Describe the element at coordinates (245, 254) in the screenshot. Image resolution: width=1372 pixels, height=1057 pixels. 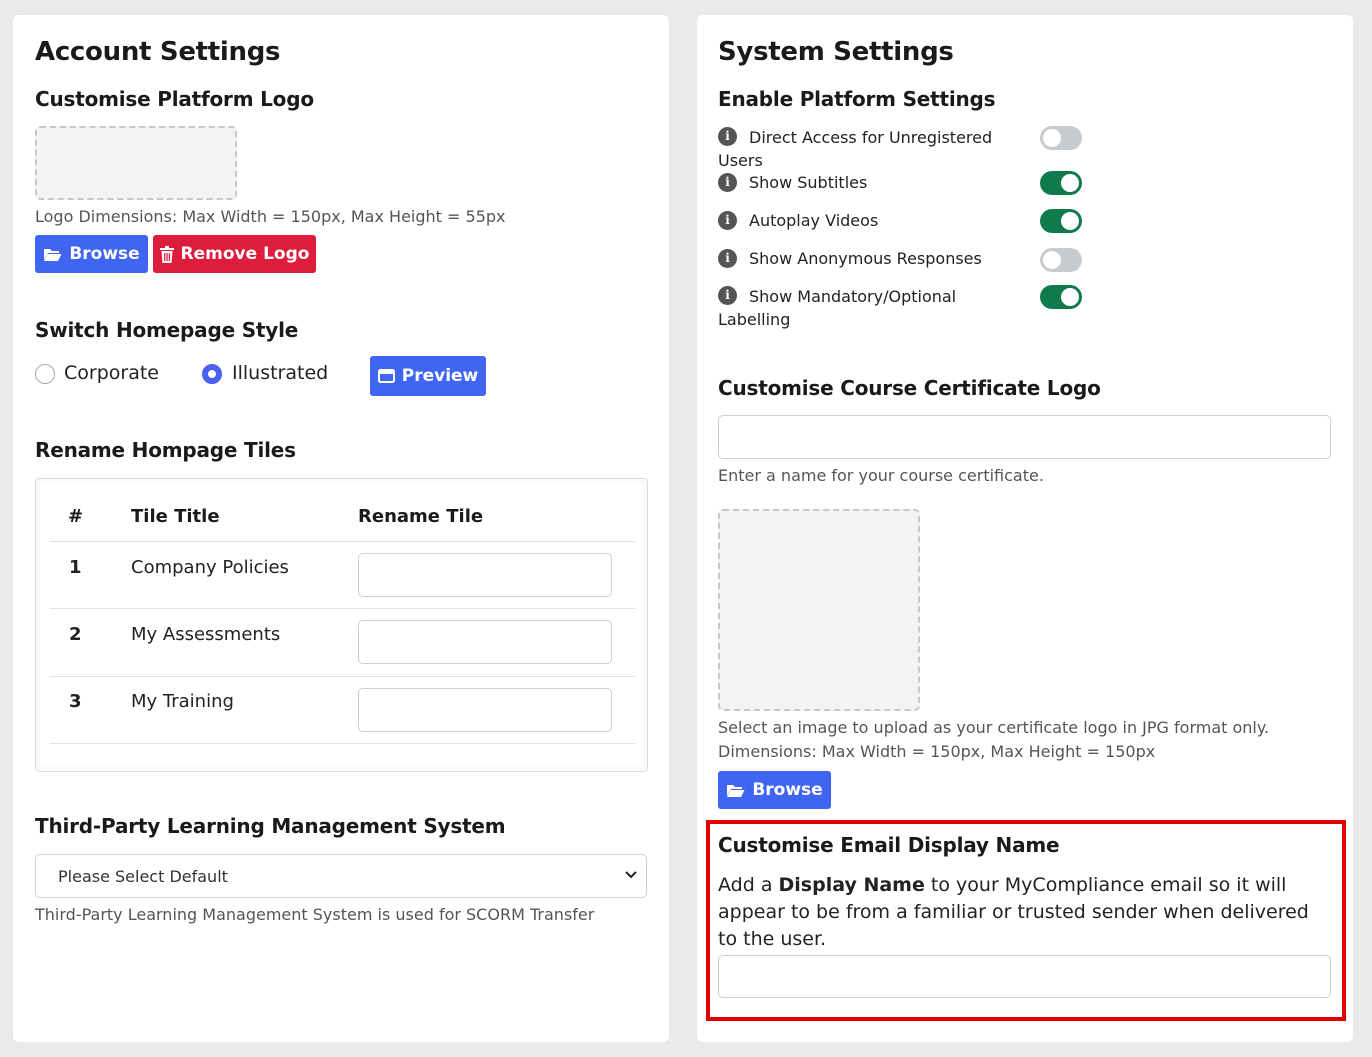
I see `remove-logo-label: Remove Logo` at that location.